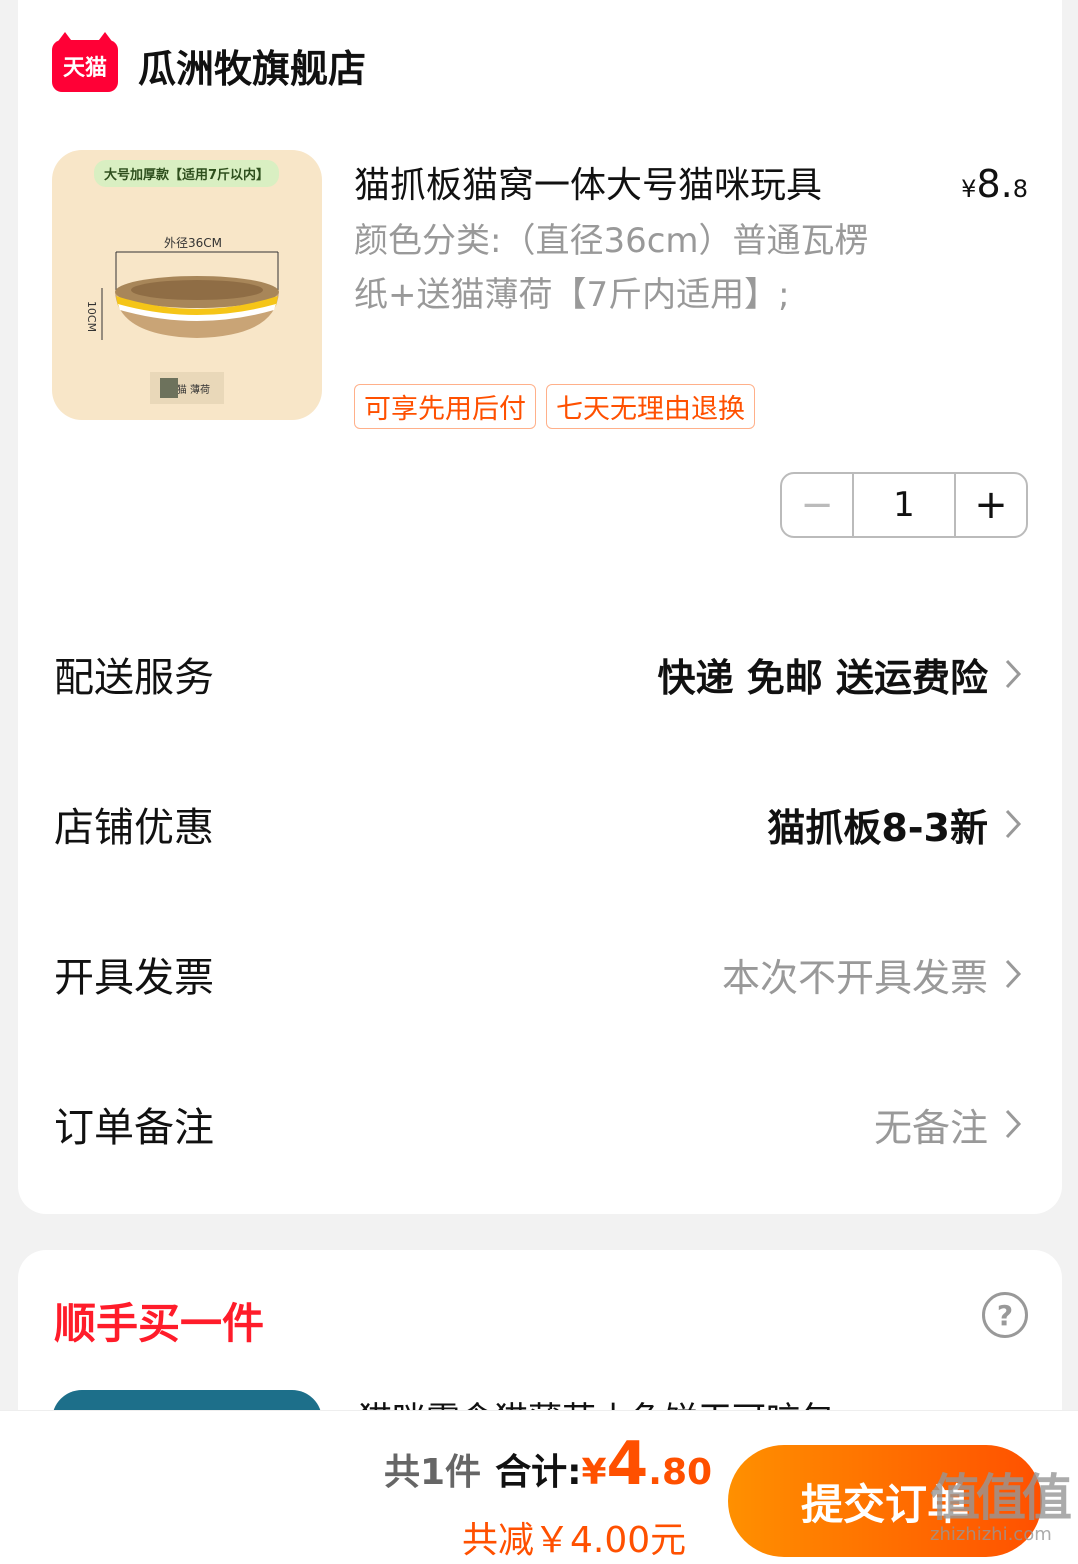 The image size is (1078, 1564). Describe the element at coordinates (990, 505) in the screenshot. I see `increase-quantity-button: +` at that location.